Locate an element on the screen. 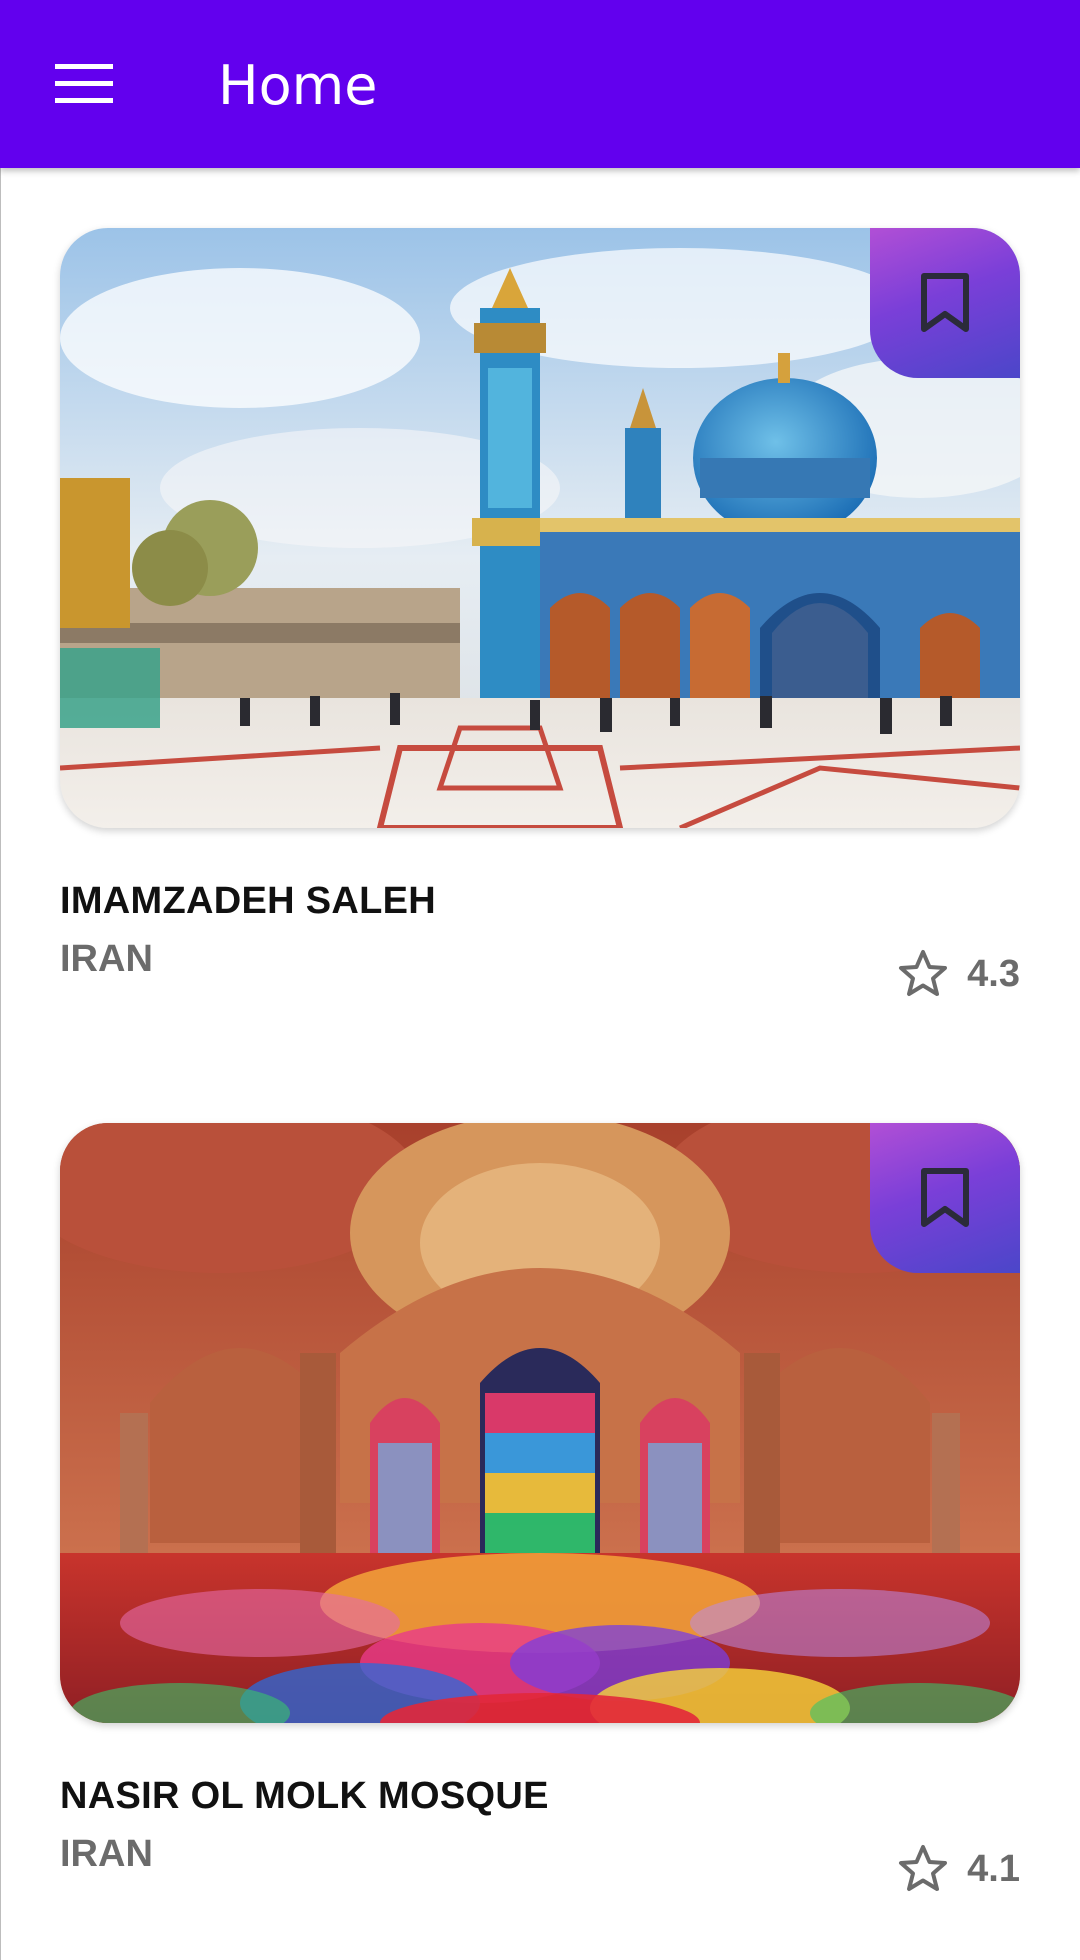  rating: 4.3 is located at coordinates (958, 974).